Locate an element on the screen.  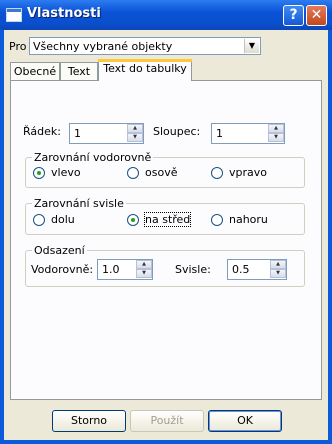
help-button: ? is located at coordinates (293, 15).